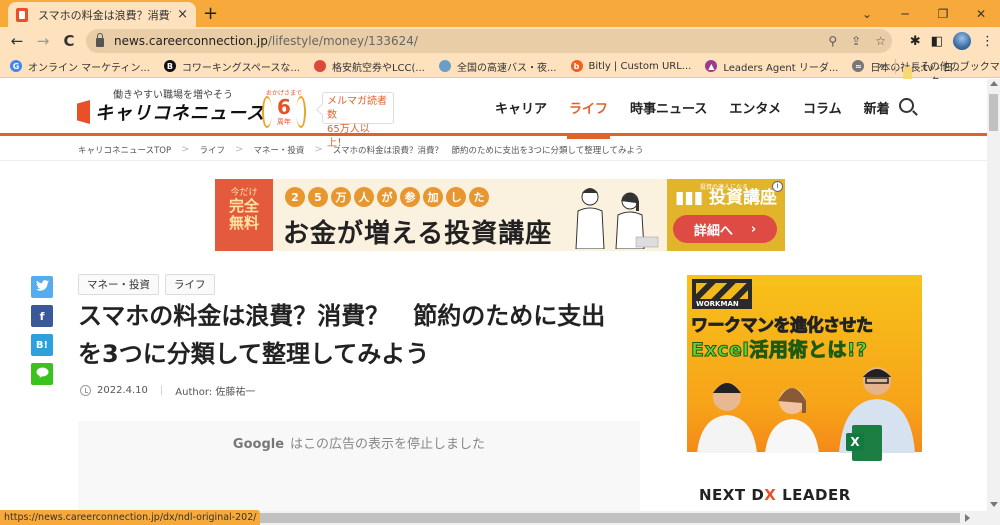 The width and height of the screenshot is (1000, 525). Describe the element at coordinates (210, 13) in the screenshot. I see `new-tab-button: +` at that location.